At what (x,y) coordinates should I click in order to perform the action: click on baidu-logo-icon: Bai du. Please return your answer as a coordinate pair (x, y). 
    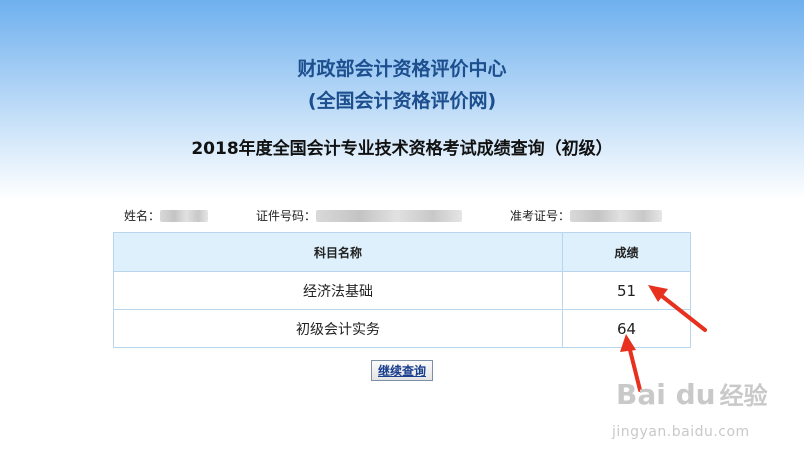
    Looking at the image, I should click on (666, 394).